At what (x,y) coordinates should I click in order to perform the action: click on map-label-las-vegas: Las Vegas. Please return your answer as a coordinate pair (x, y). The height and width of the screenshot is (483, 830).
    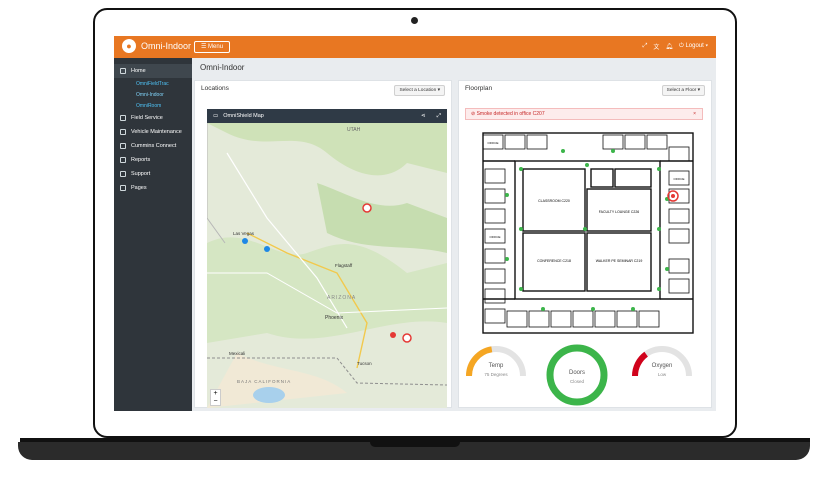
    Looking at the image, I should click on (244, 233).